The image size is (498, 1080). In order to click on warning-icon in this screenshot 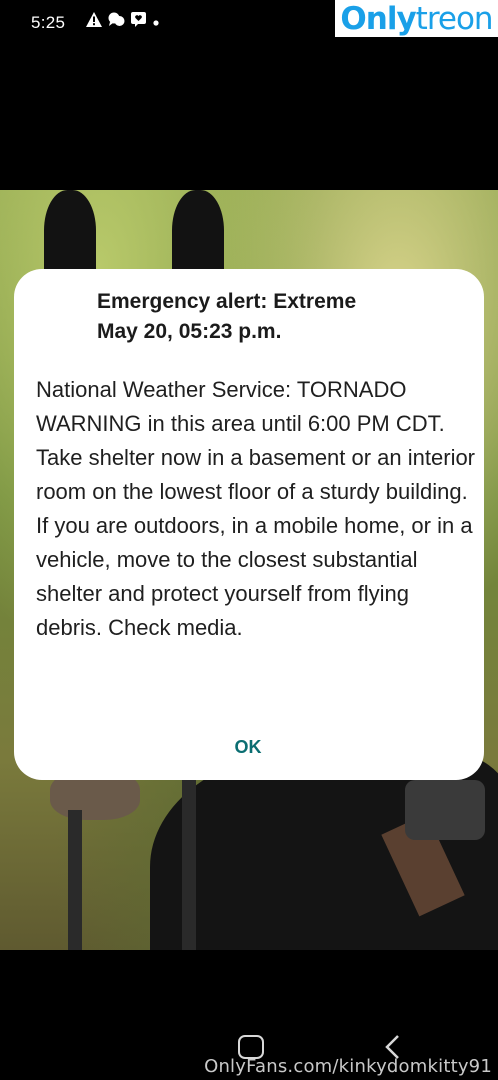, I will do `click(94, 22)`.